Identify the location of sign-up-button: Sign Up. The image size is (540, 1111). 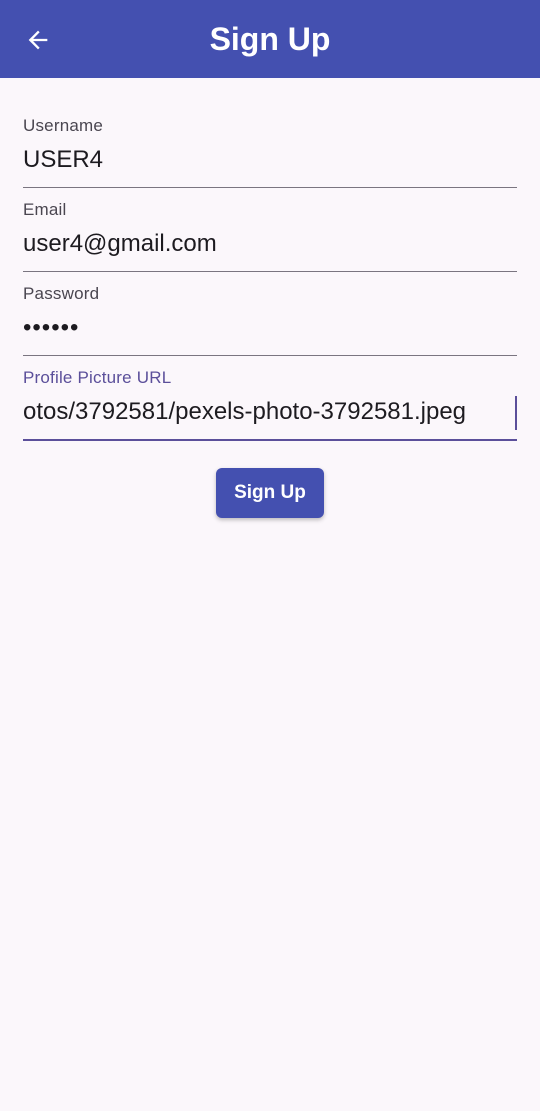
(270, 493).